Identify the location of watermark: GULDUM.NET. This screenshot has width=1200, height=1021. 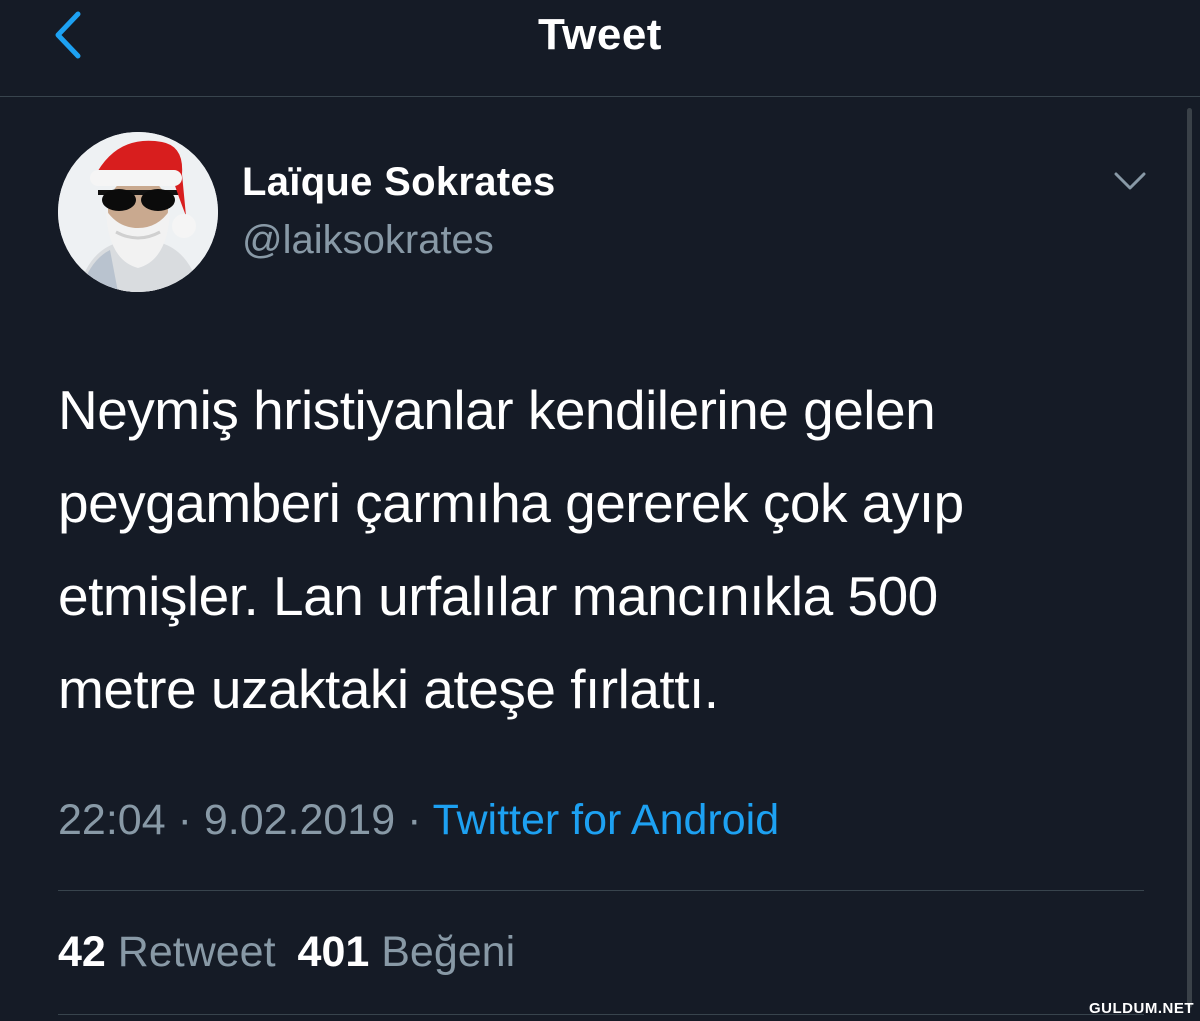
(1141, 1008).